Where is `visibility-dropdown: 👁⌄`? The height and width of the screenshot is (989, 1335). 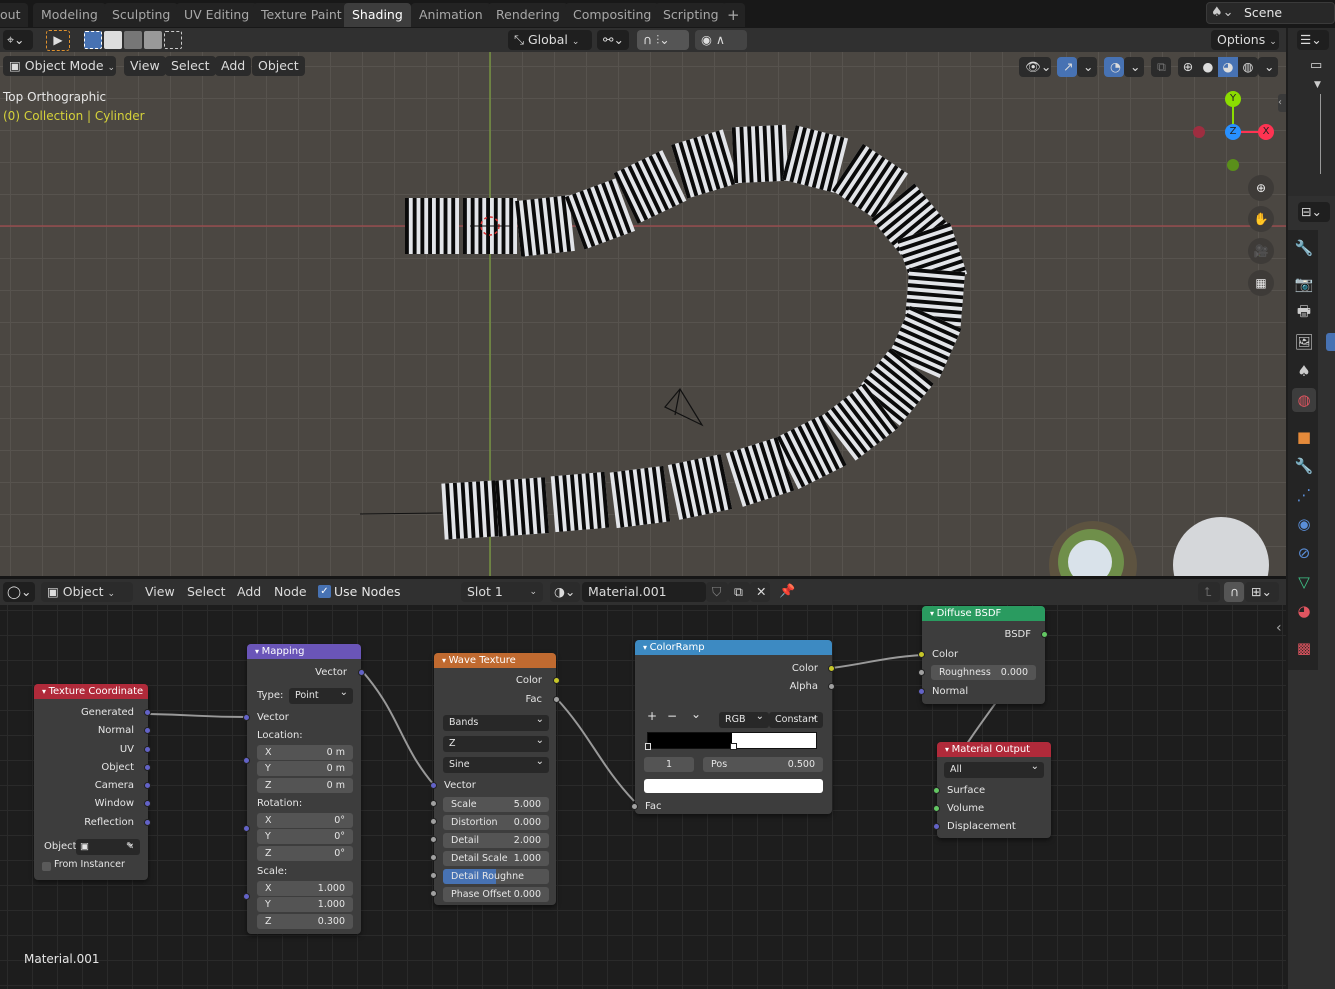
visibility-dropdown: 👁⌄ is located at coordinates (1035, 67).